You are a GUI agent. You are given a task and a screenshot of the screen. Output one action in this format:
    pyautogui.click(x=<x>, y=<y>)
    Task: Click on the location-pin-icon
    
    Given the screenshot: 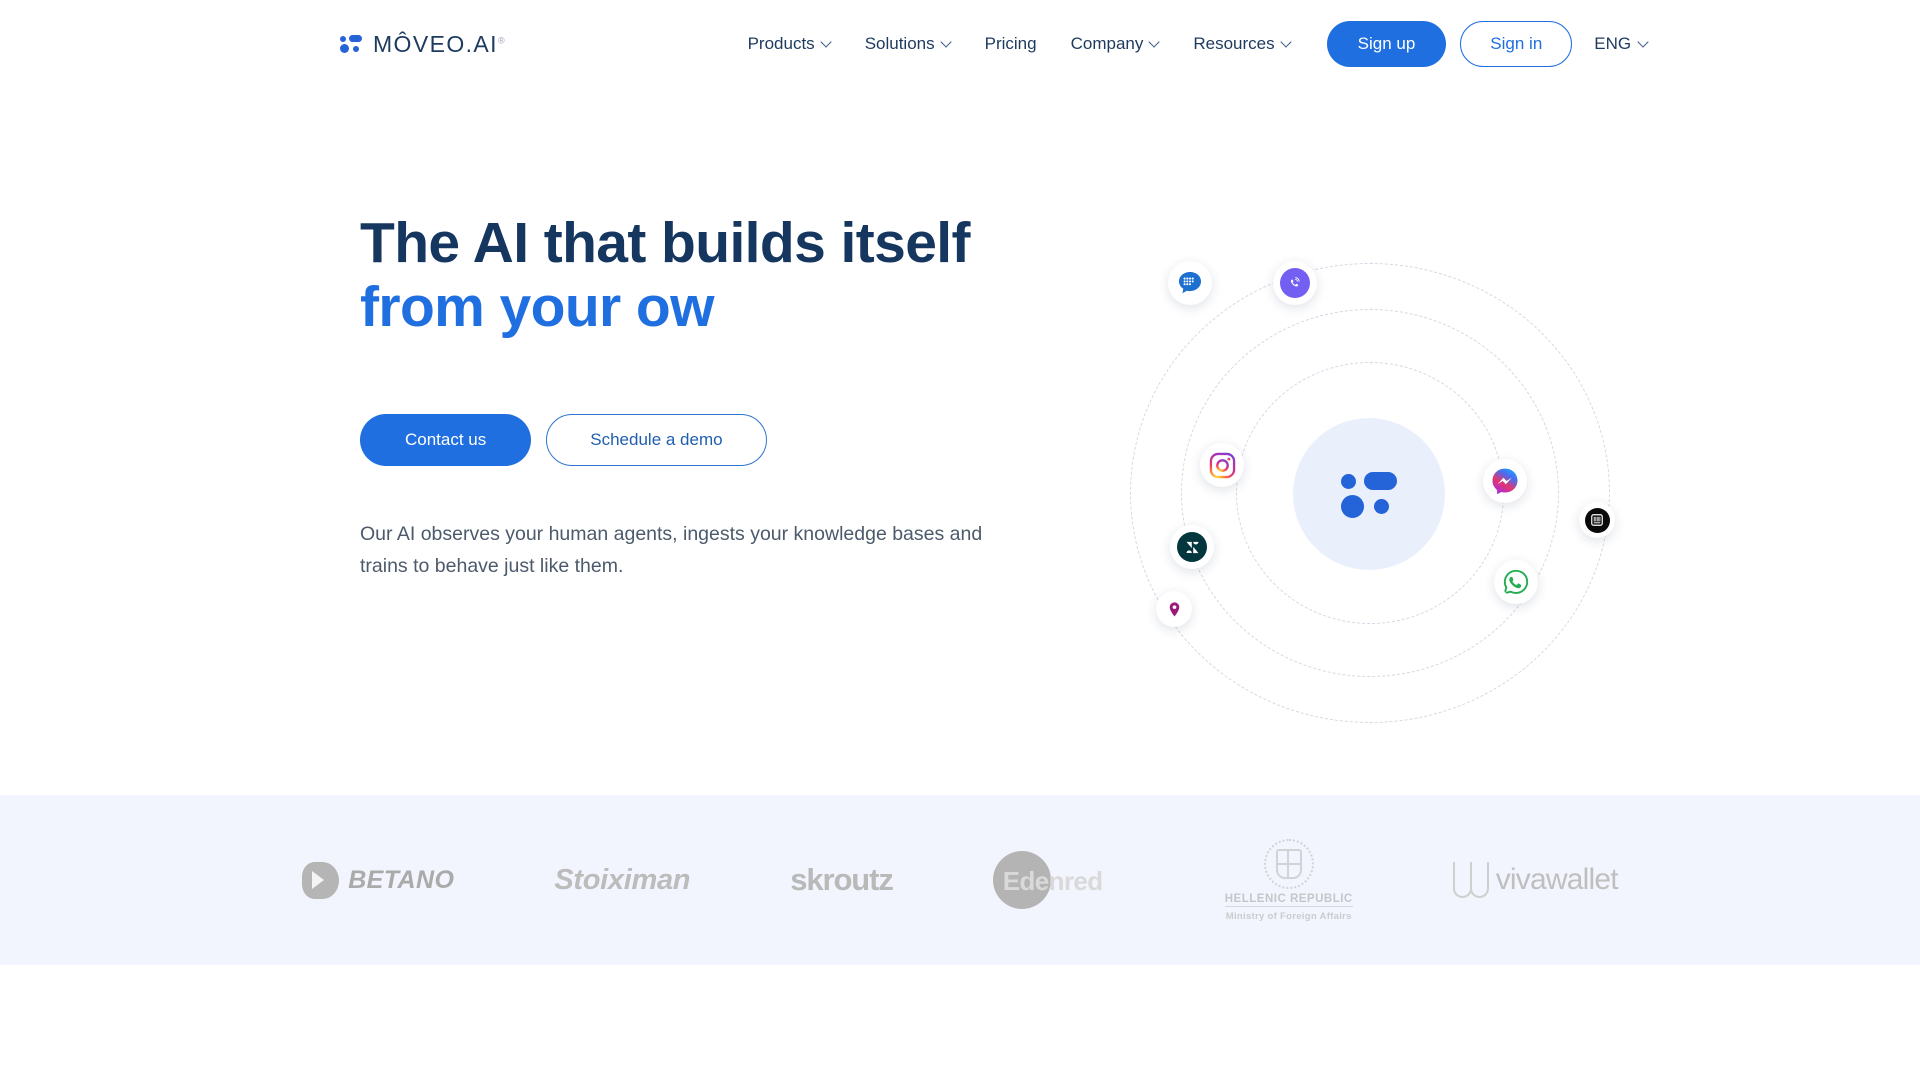 What is the action you would take?
    pyautogui.click(x=1174, y=609)
    